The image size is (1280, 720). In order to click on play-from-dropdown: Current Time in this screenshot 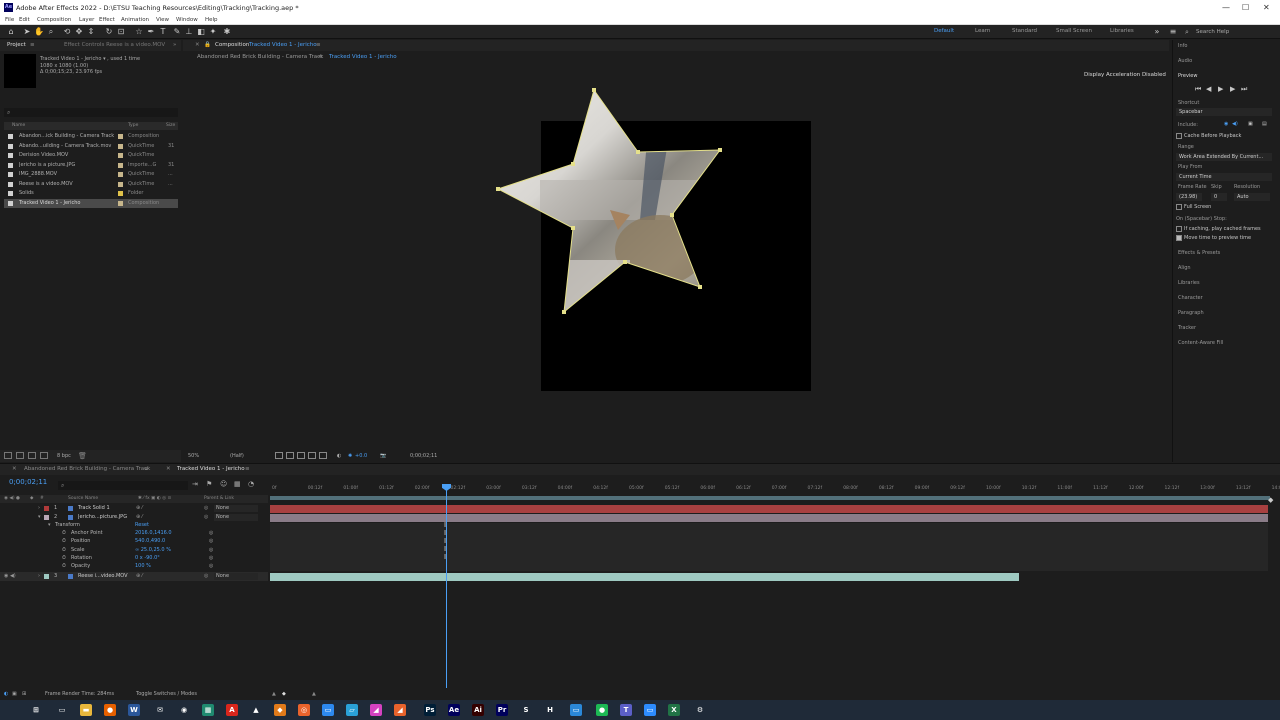, I will do `click(1224, 177)`.